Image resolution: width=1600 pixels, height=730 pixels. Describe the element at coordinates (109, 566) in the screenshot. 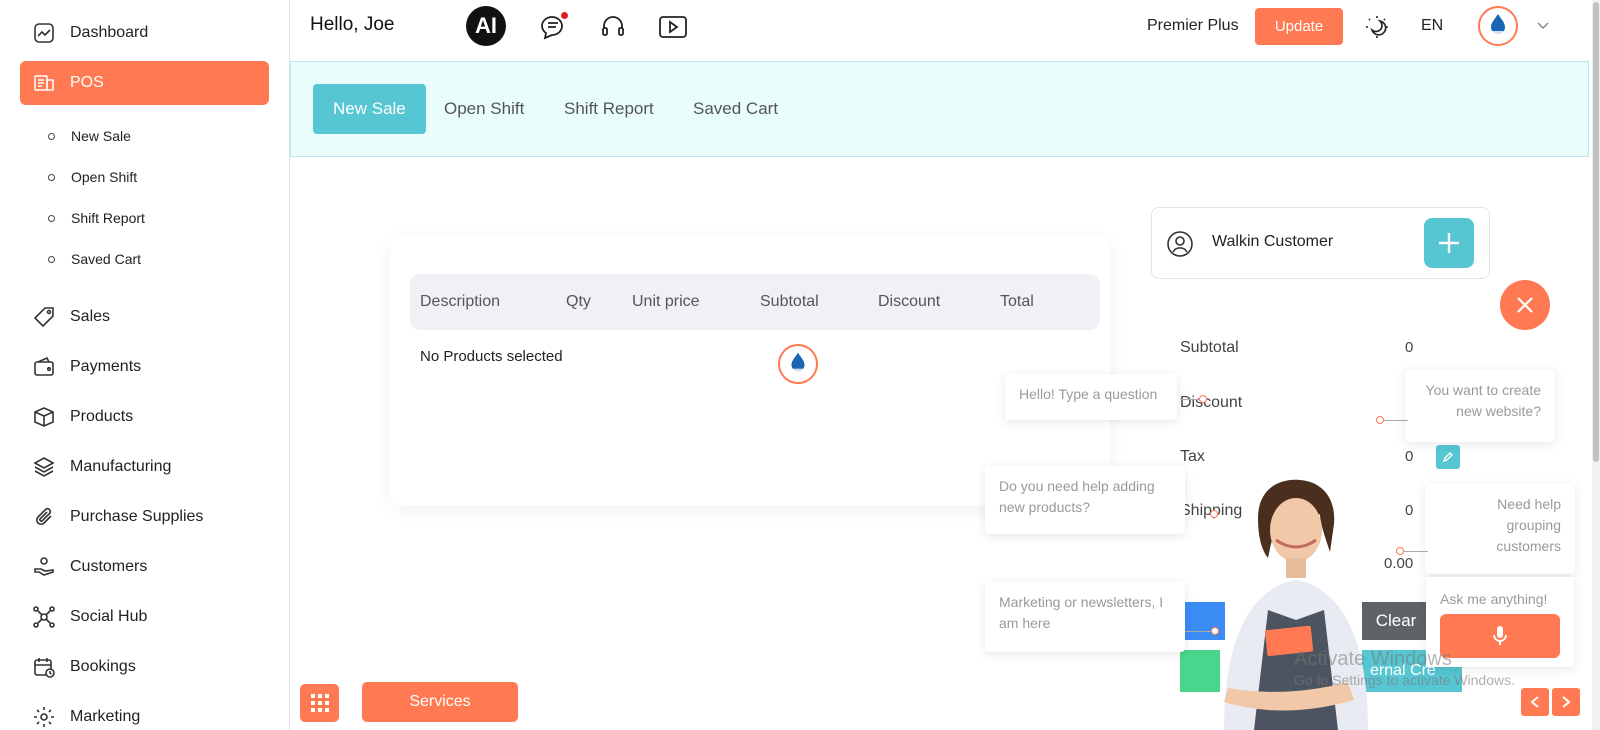

I see `sidebar-item-label: Customers` at that location.